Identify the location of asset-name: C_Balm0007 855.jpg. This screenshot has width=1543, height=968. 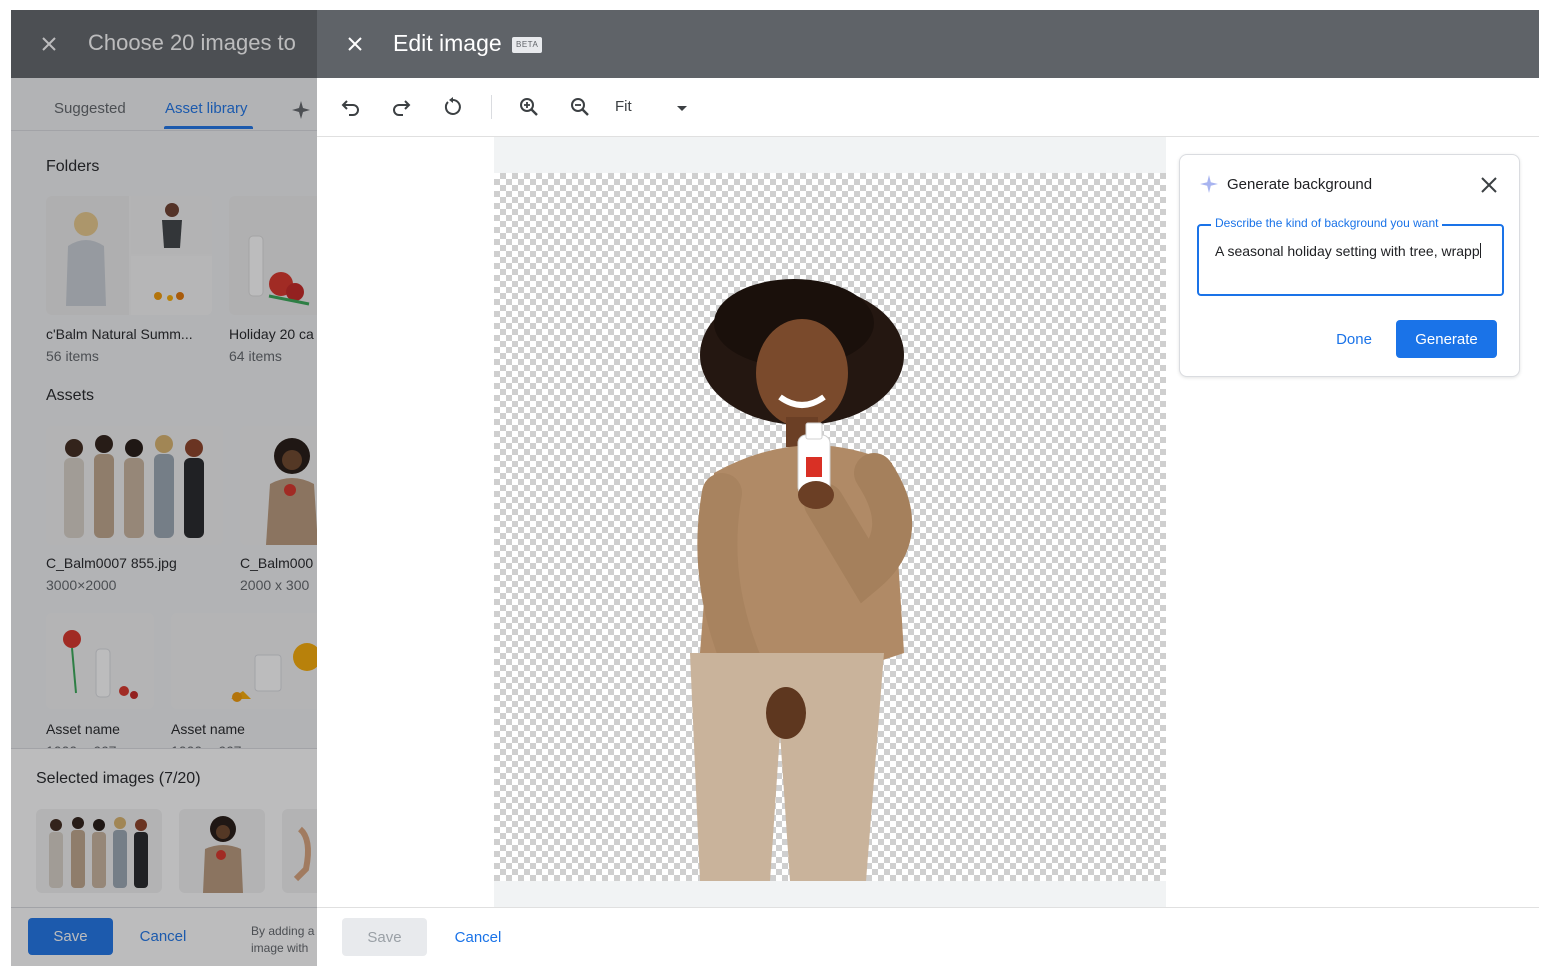
(111, 563).